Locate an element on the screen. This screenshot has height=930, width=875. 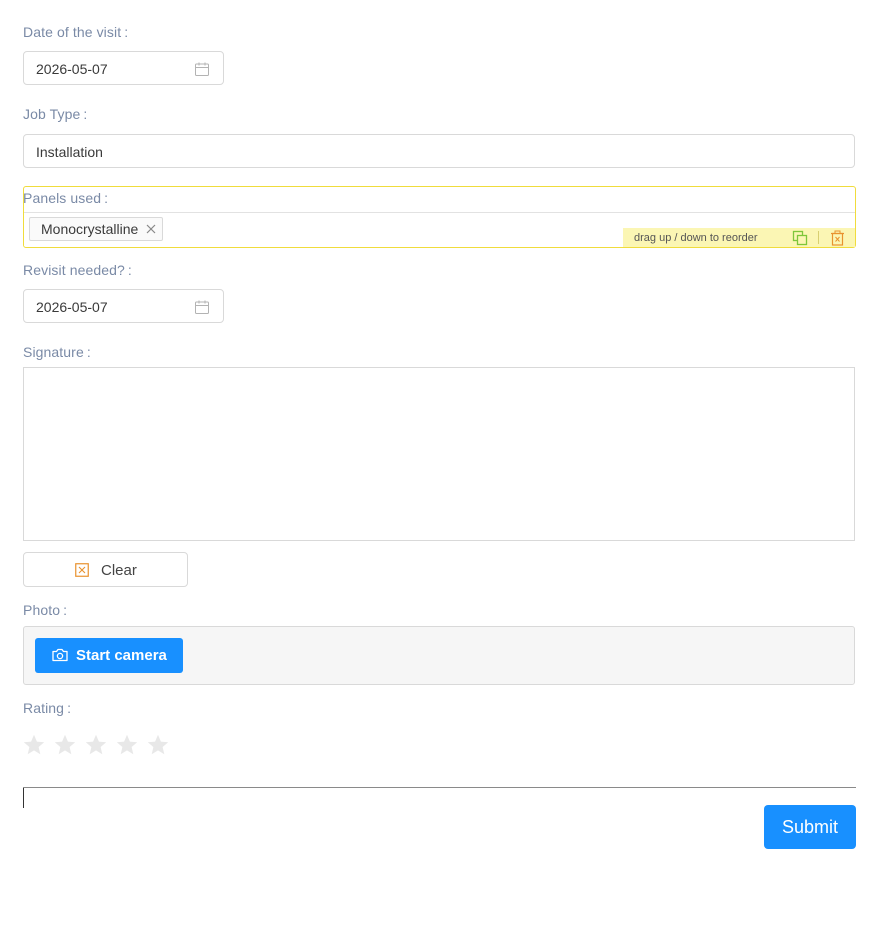
job-type-label-text: Job Type is located at coordinates (52, 114).